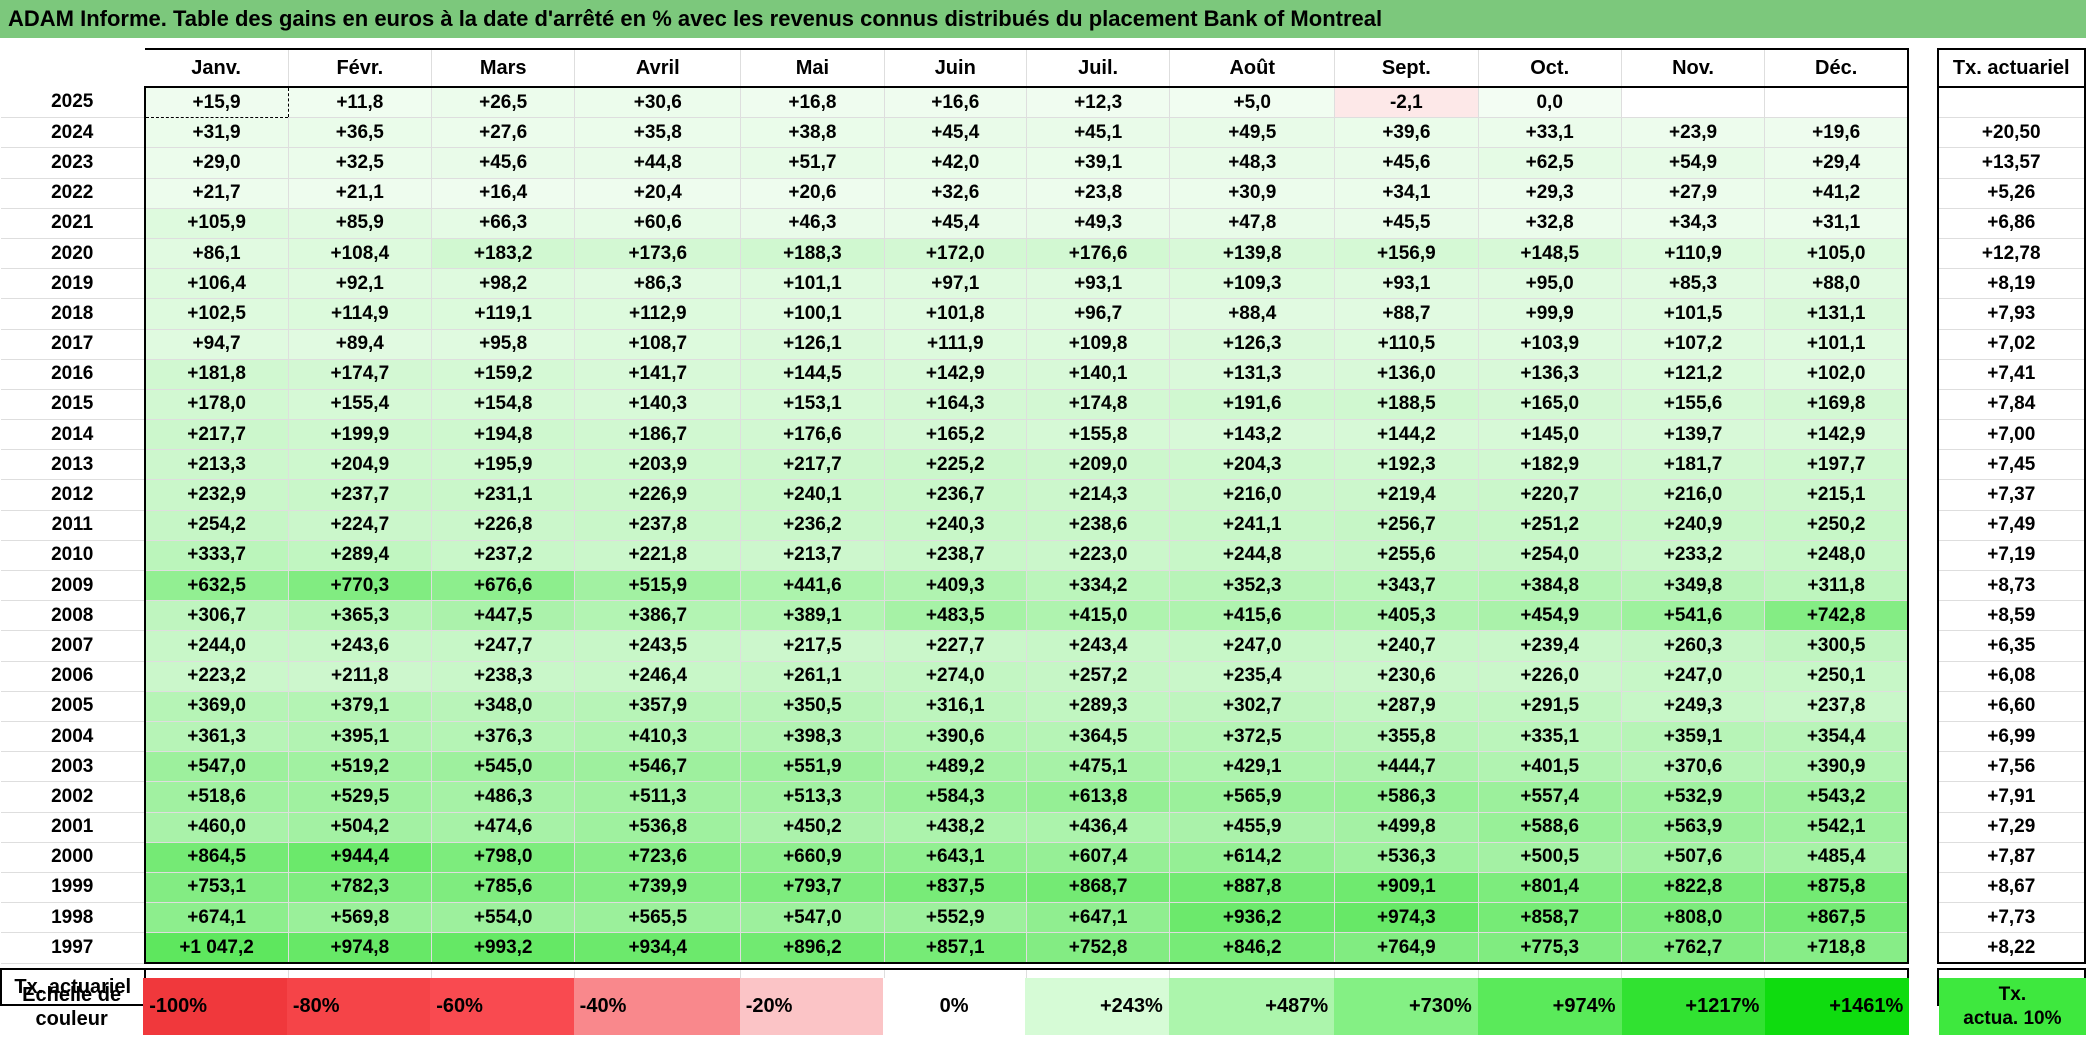  I want to click on gain-cell: +543,2, so click(1837, 797).